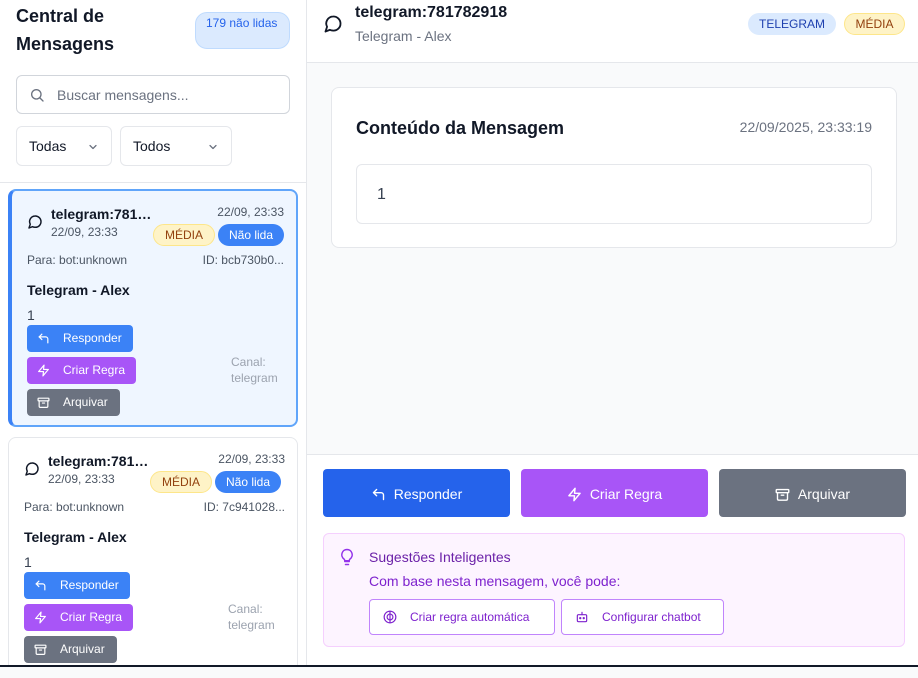  Describe the element at coordinates (390, 617) in the screenshot. I see `target-icon` at that location.